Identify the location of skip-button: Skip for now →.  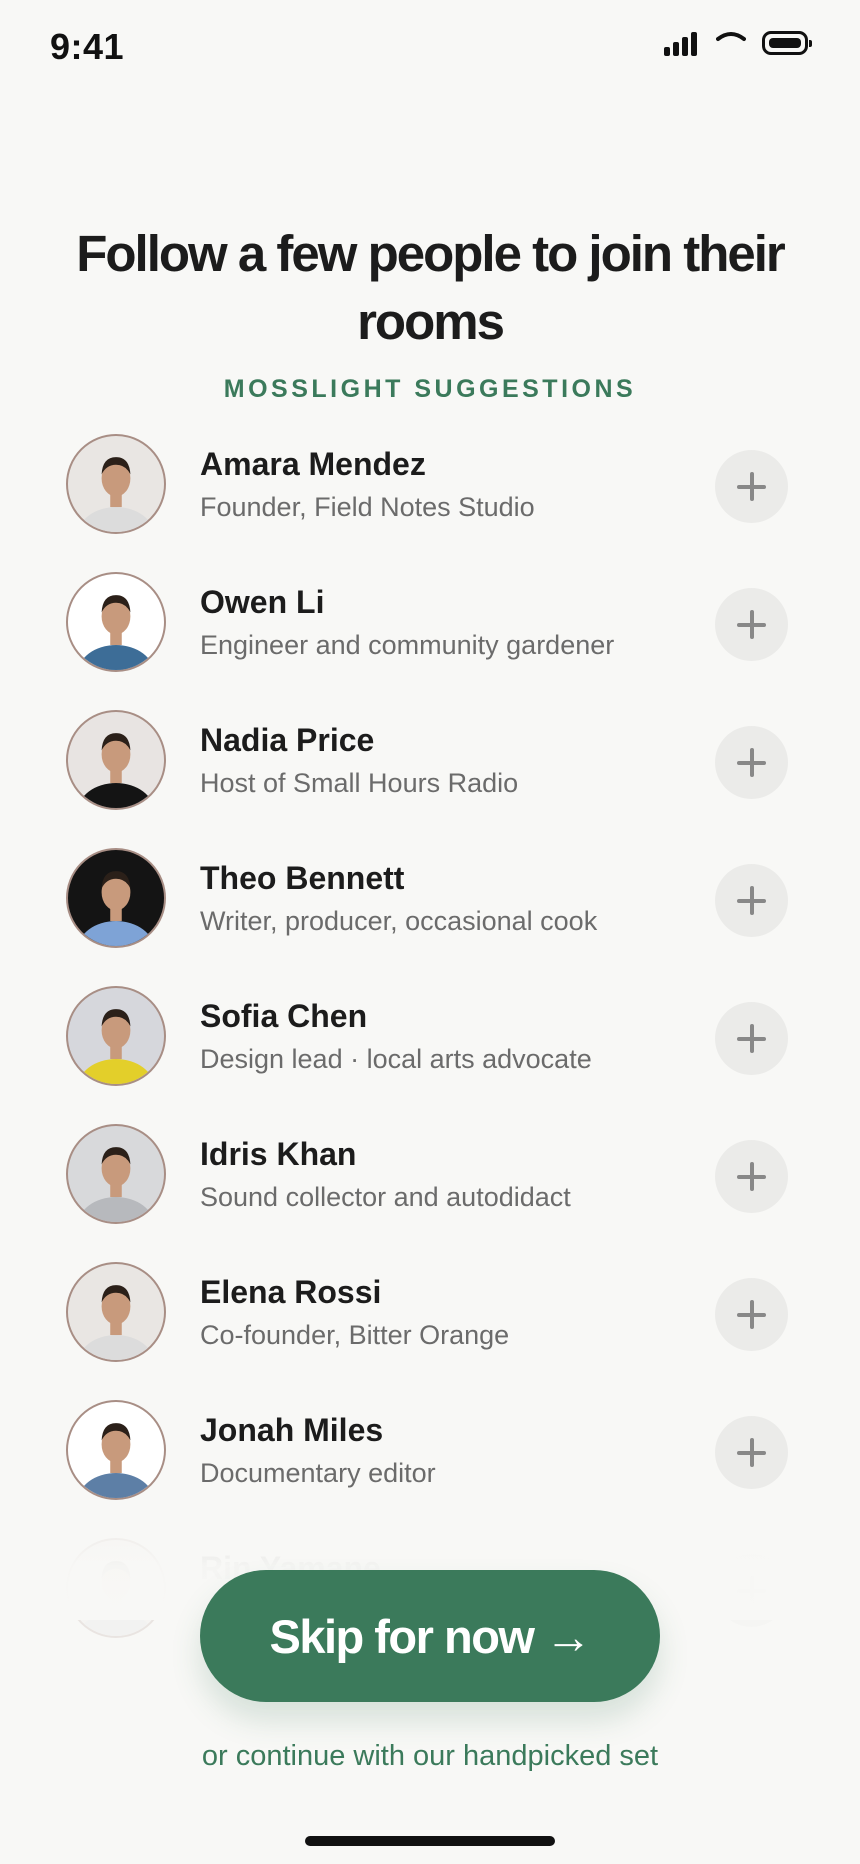
(430, 1636).